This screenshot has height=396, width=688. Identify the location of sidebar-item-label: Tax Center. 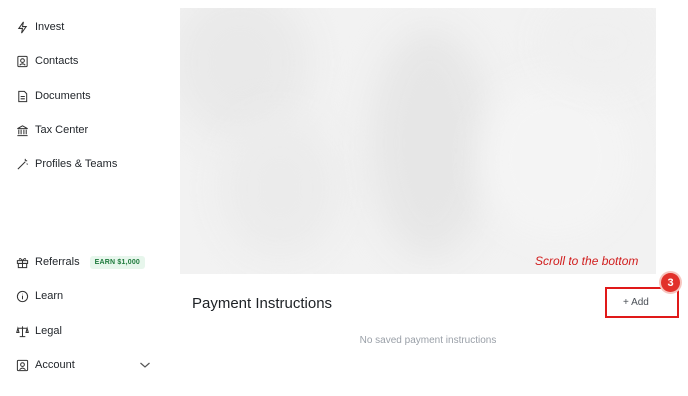
(62, 130).